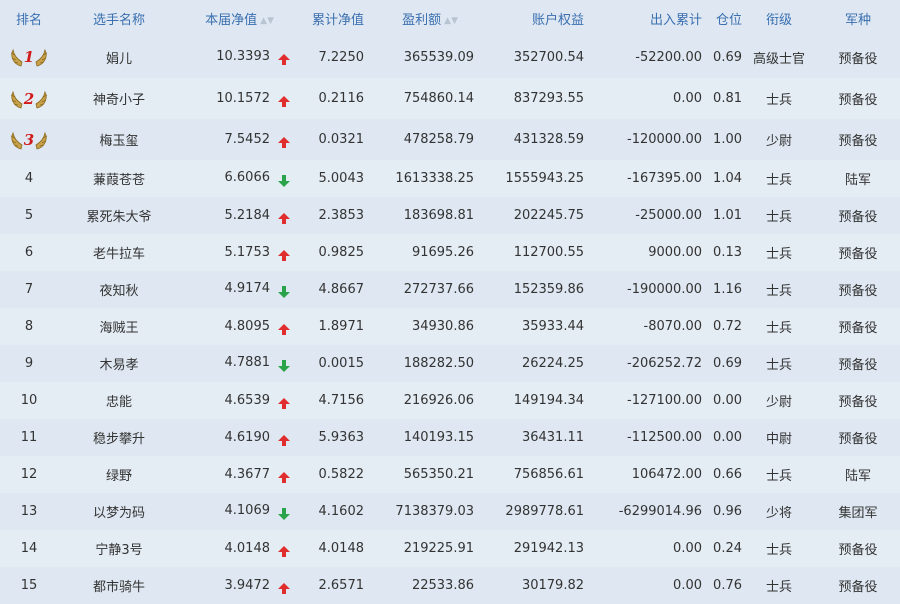  What do you see at coordinates (119, 548) in the screenshot?
I see `player-name: 宁静3号` at bounding box center [119, 548].